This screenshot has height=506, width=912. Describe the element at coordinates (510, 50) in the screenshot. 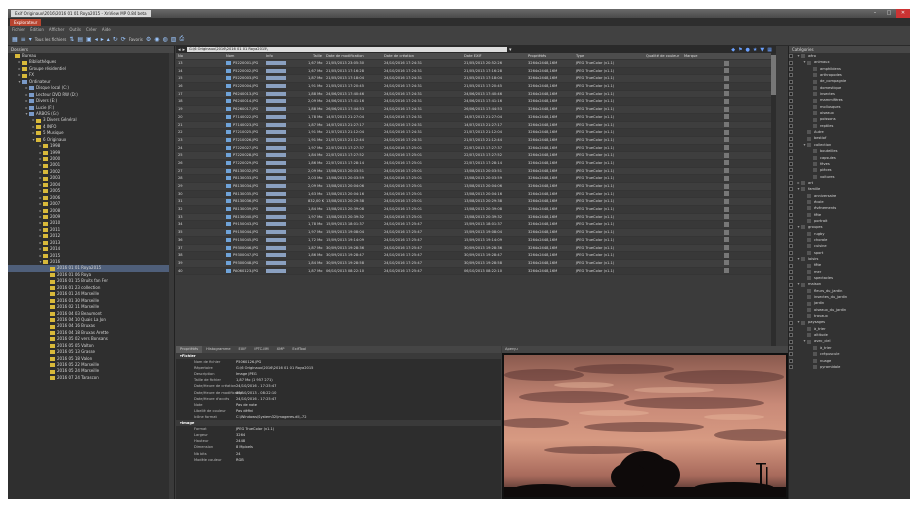

I see `path-dropdown-icon: ▾` at that location.